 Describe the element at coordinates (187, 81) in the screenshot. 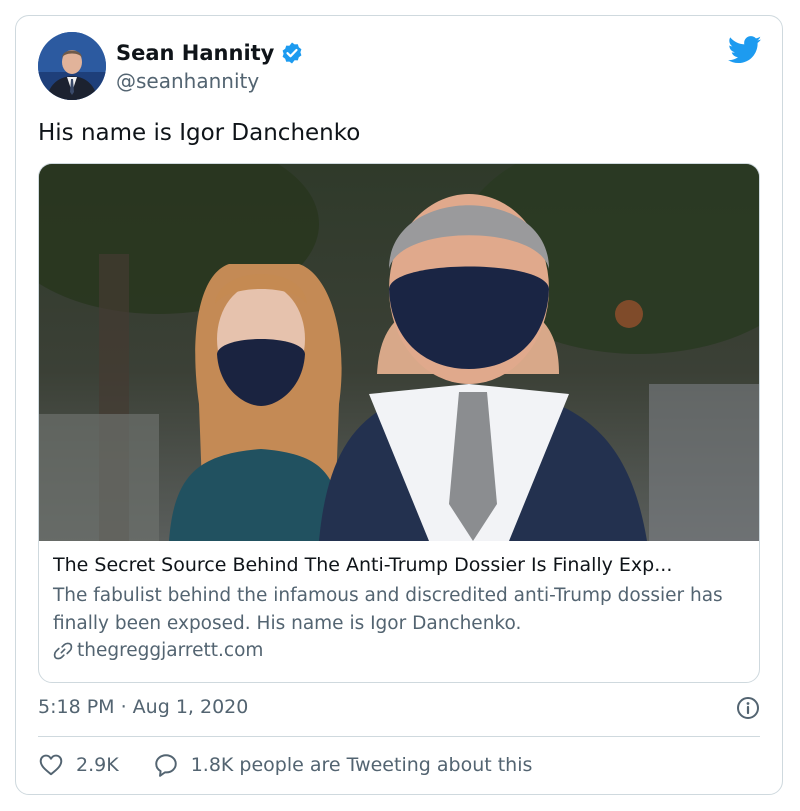

I see `author-handle: @seanhannity` at that location.